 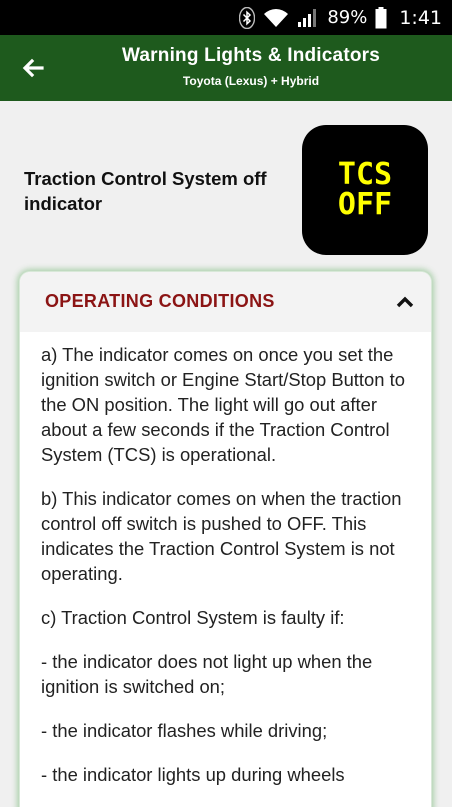 I want to click on status-bar: 89% 1:41, so click(x=226, y=17).